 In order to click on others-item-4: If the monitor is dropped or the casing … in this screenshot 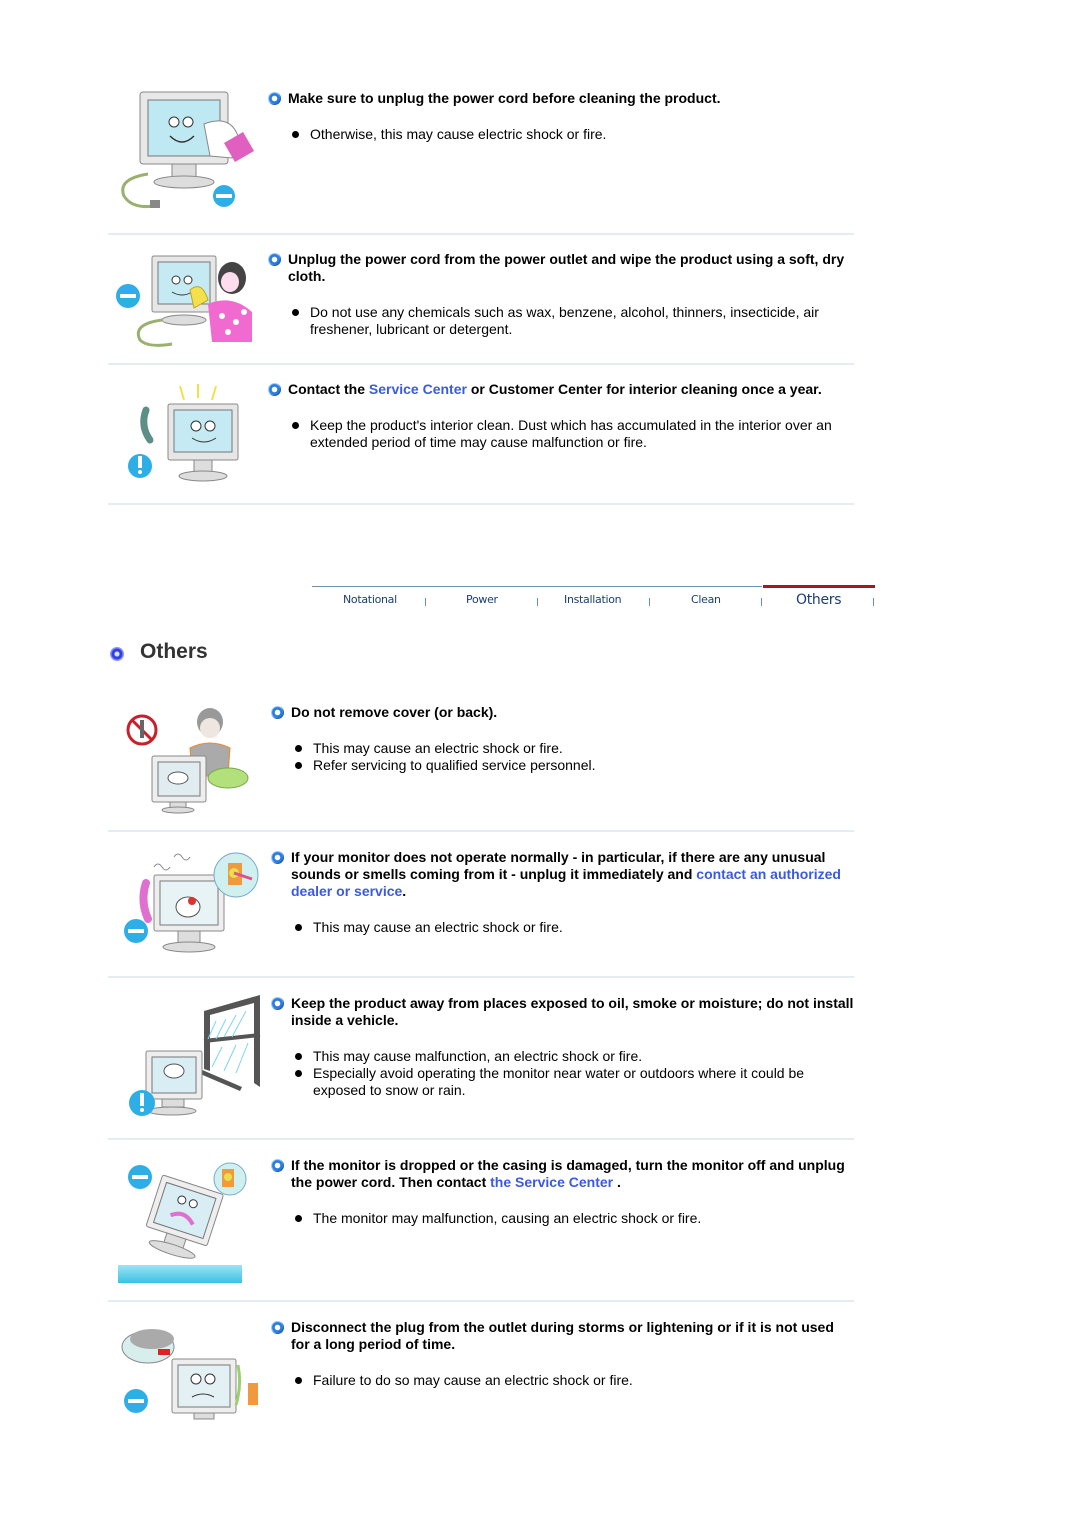, I will do `click(481, 1221)`.